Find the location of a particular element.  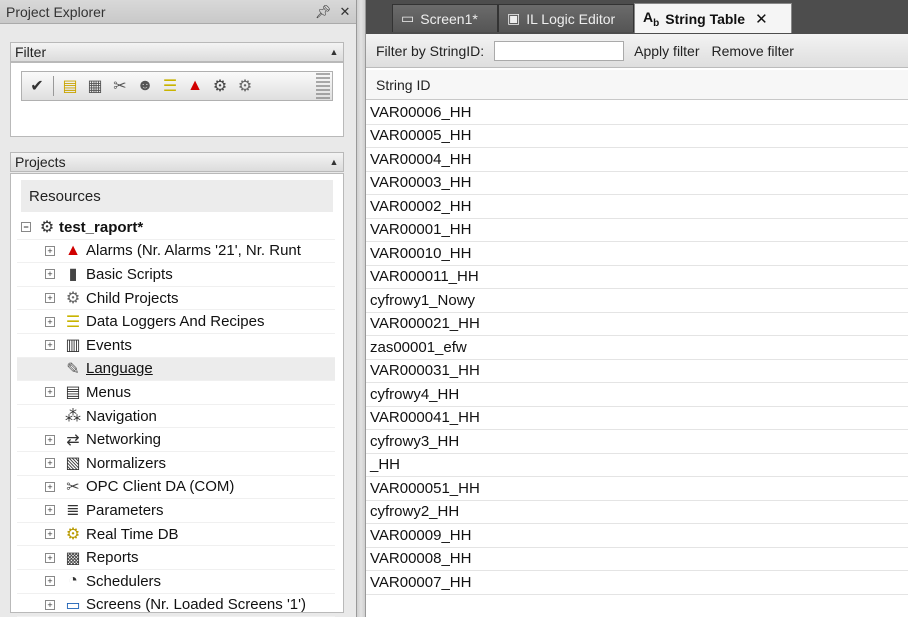

panel-splitter is located at coordinates (361, 308).